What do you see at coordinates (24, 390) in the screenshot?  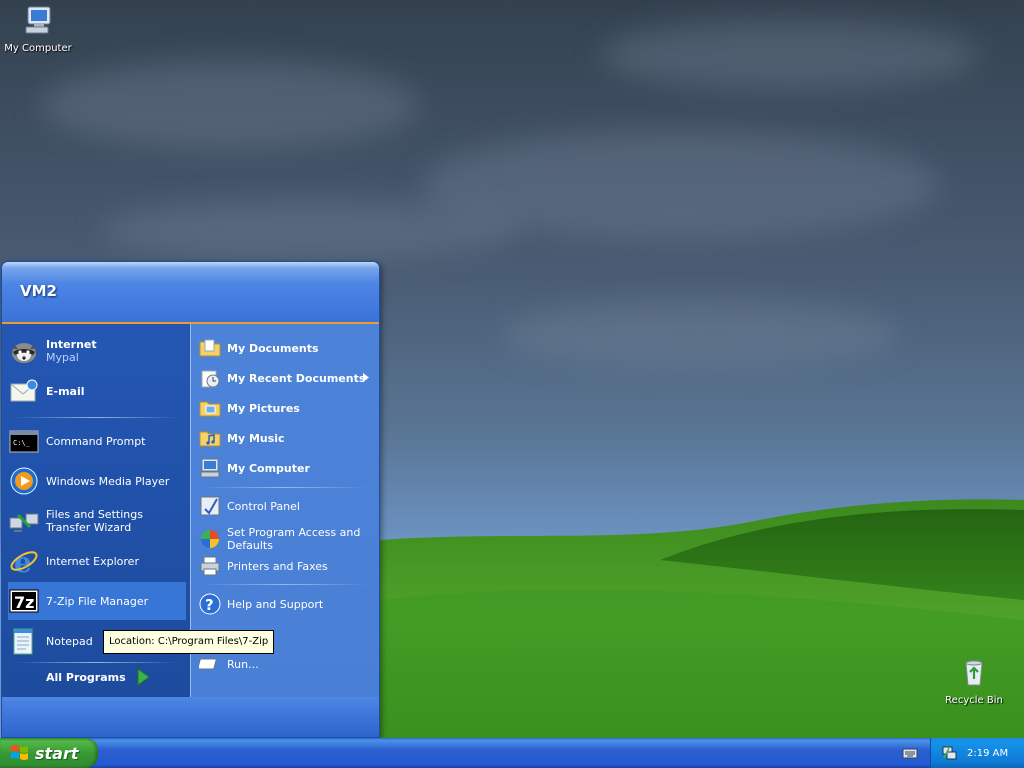 I see `email-icon` at bounding box center [24, 390].